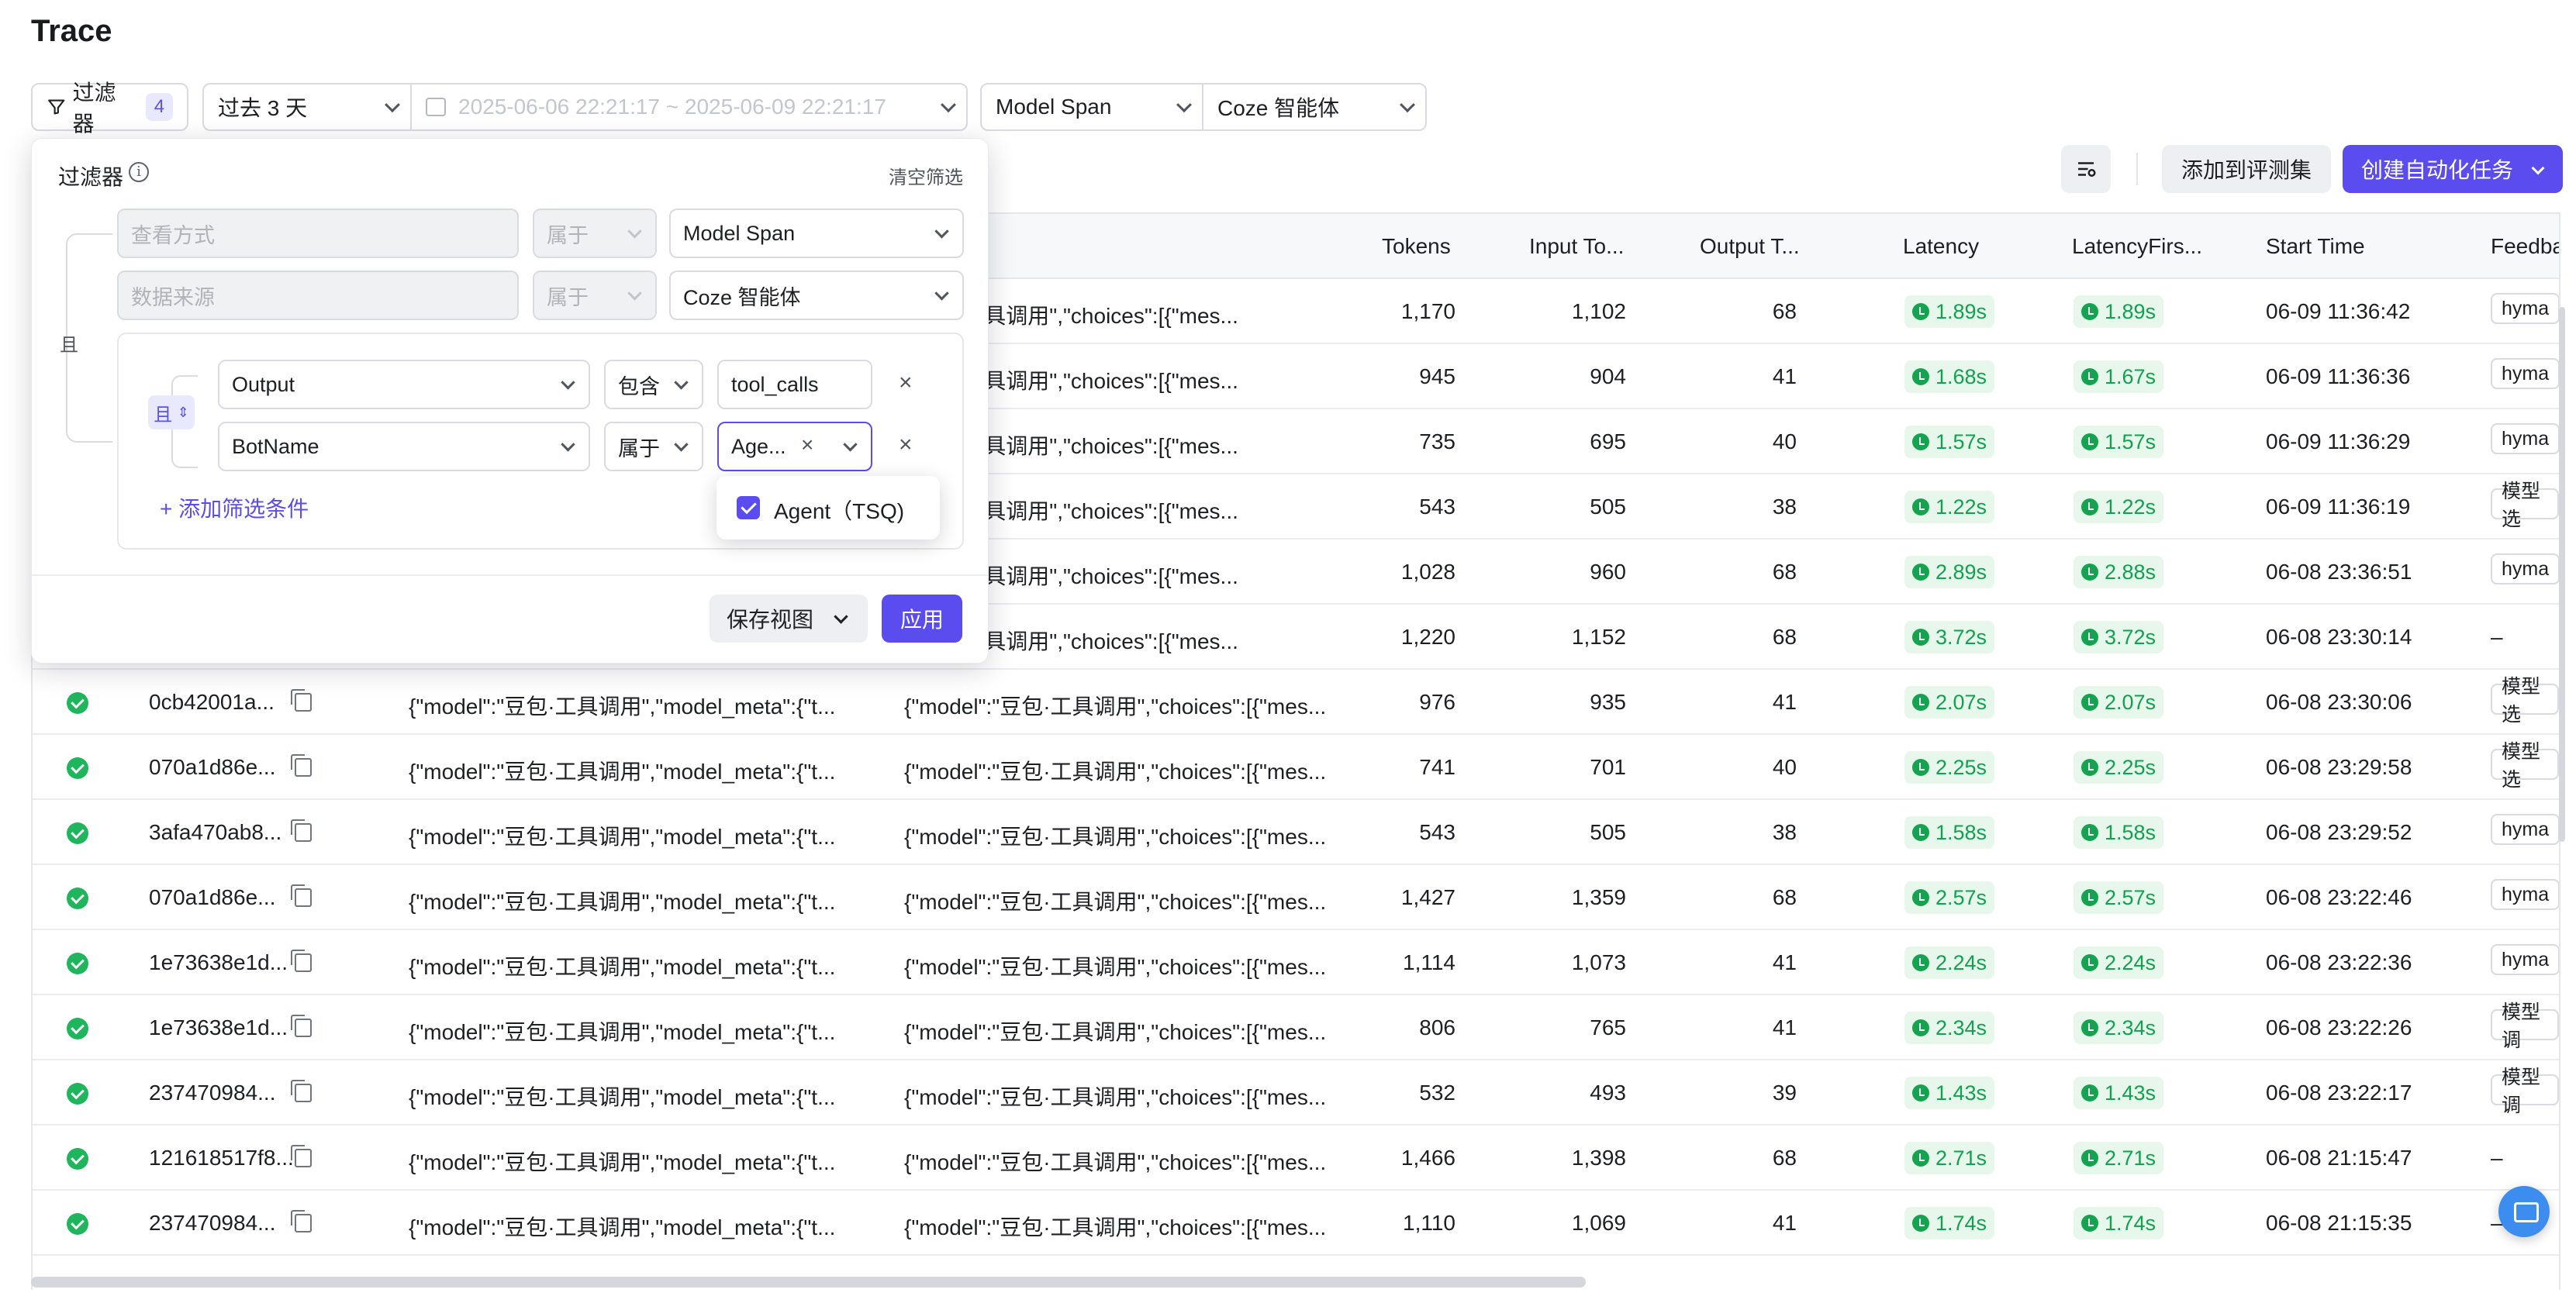  Describe the element at coordinates (1599, 1223) in the screenshot. I see `input-tokens-cell: 1,069` at that location.